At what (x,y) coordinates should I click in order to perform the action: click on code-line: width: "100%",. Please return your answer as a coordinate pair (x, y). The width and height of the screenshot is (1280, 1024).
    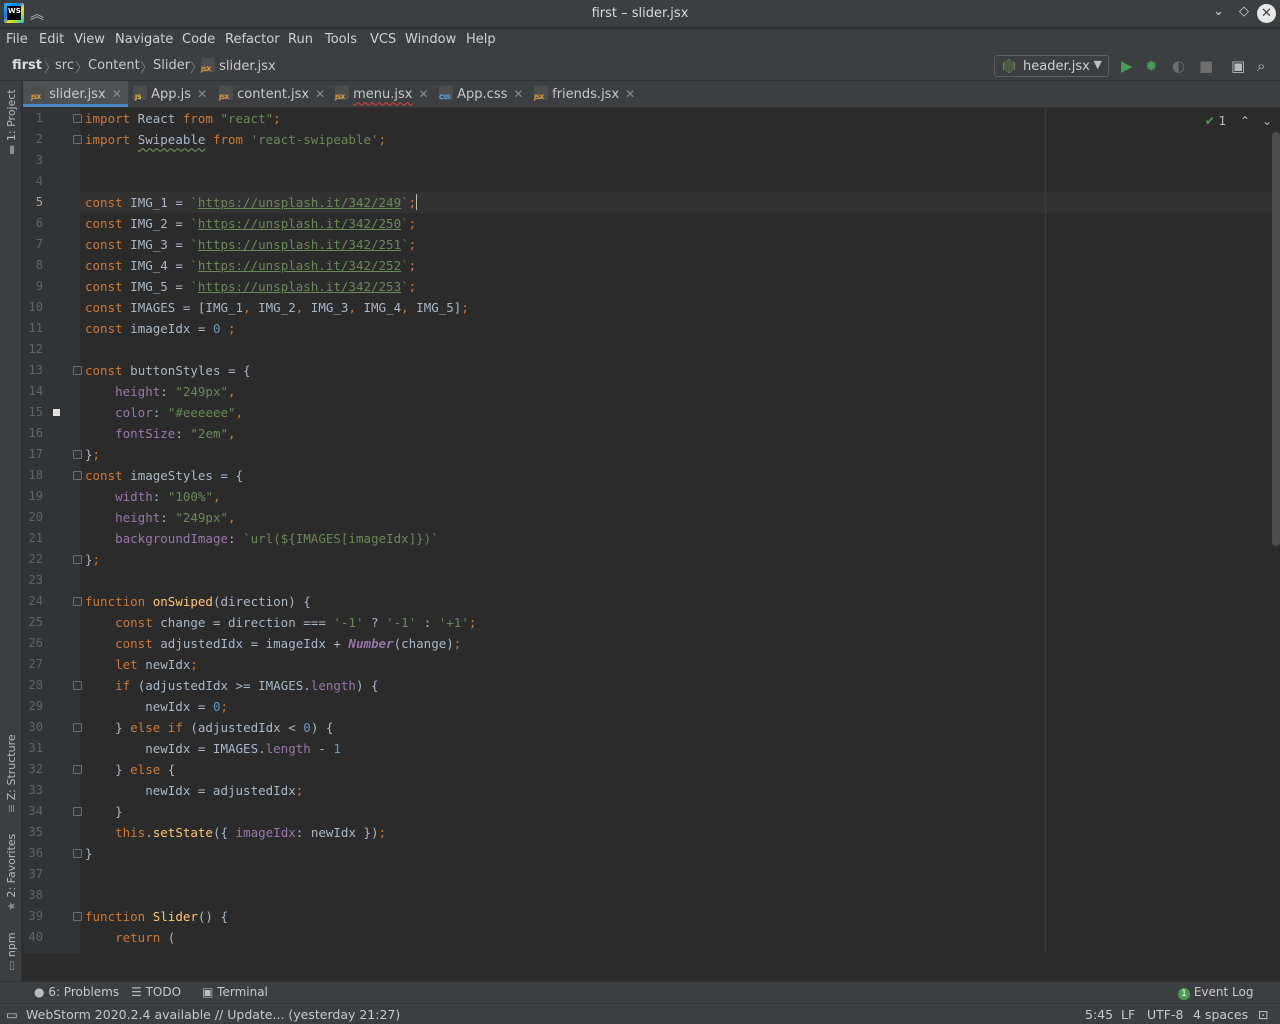
    Looking at the image, I should click on (152, 496).